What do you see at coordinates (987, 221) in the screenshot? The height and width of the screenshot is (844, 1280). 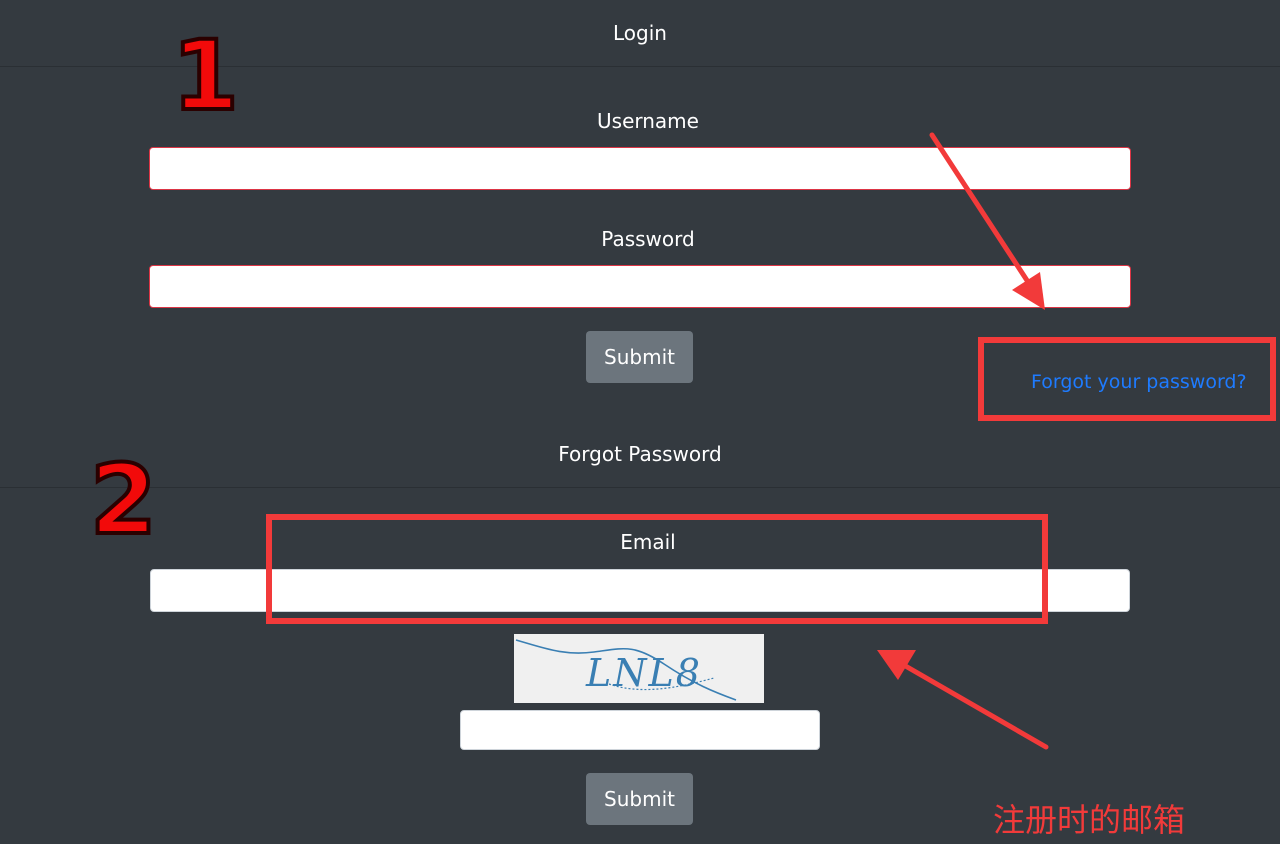 I see `arrow-to-forgot-link` at bounding box center [987, 221].